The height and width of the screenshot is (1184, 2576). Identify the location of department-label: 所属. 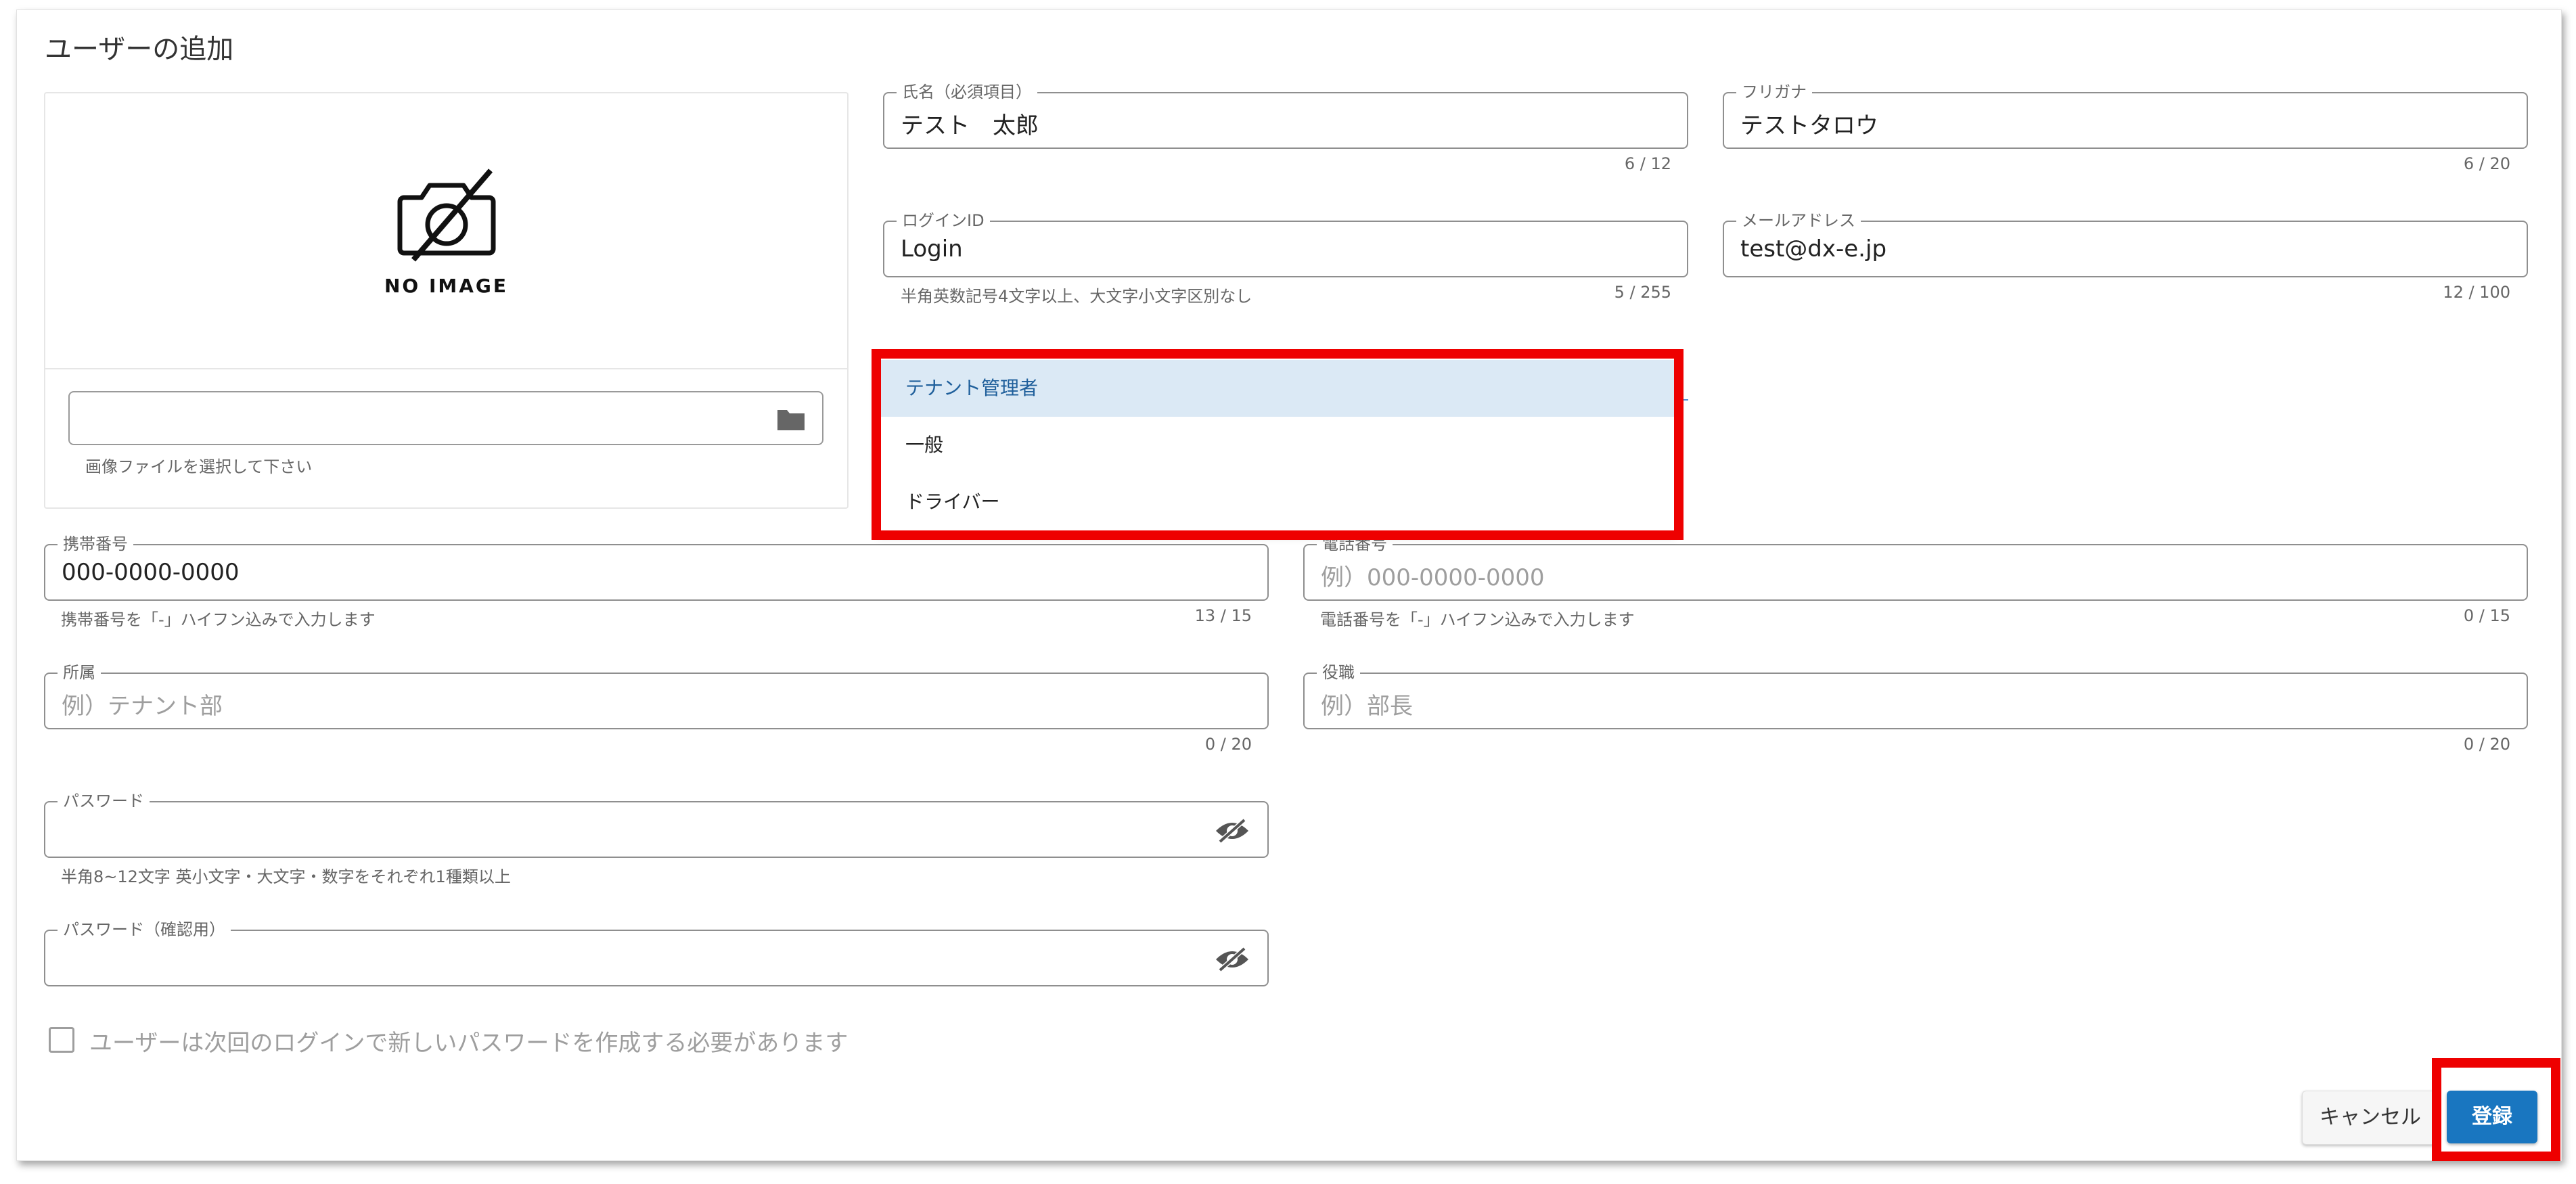
(79, 672).